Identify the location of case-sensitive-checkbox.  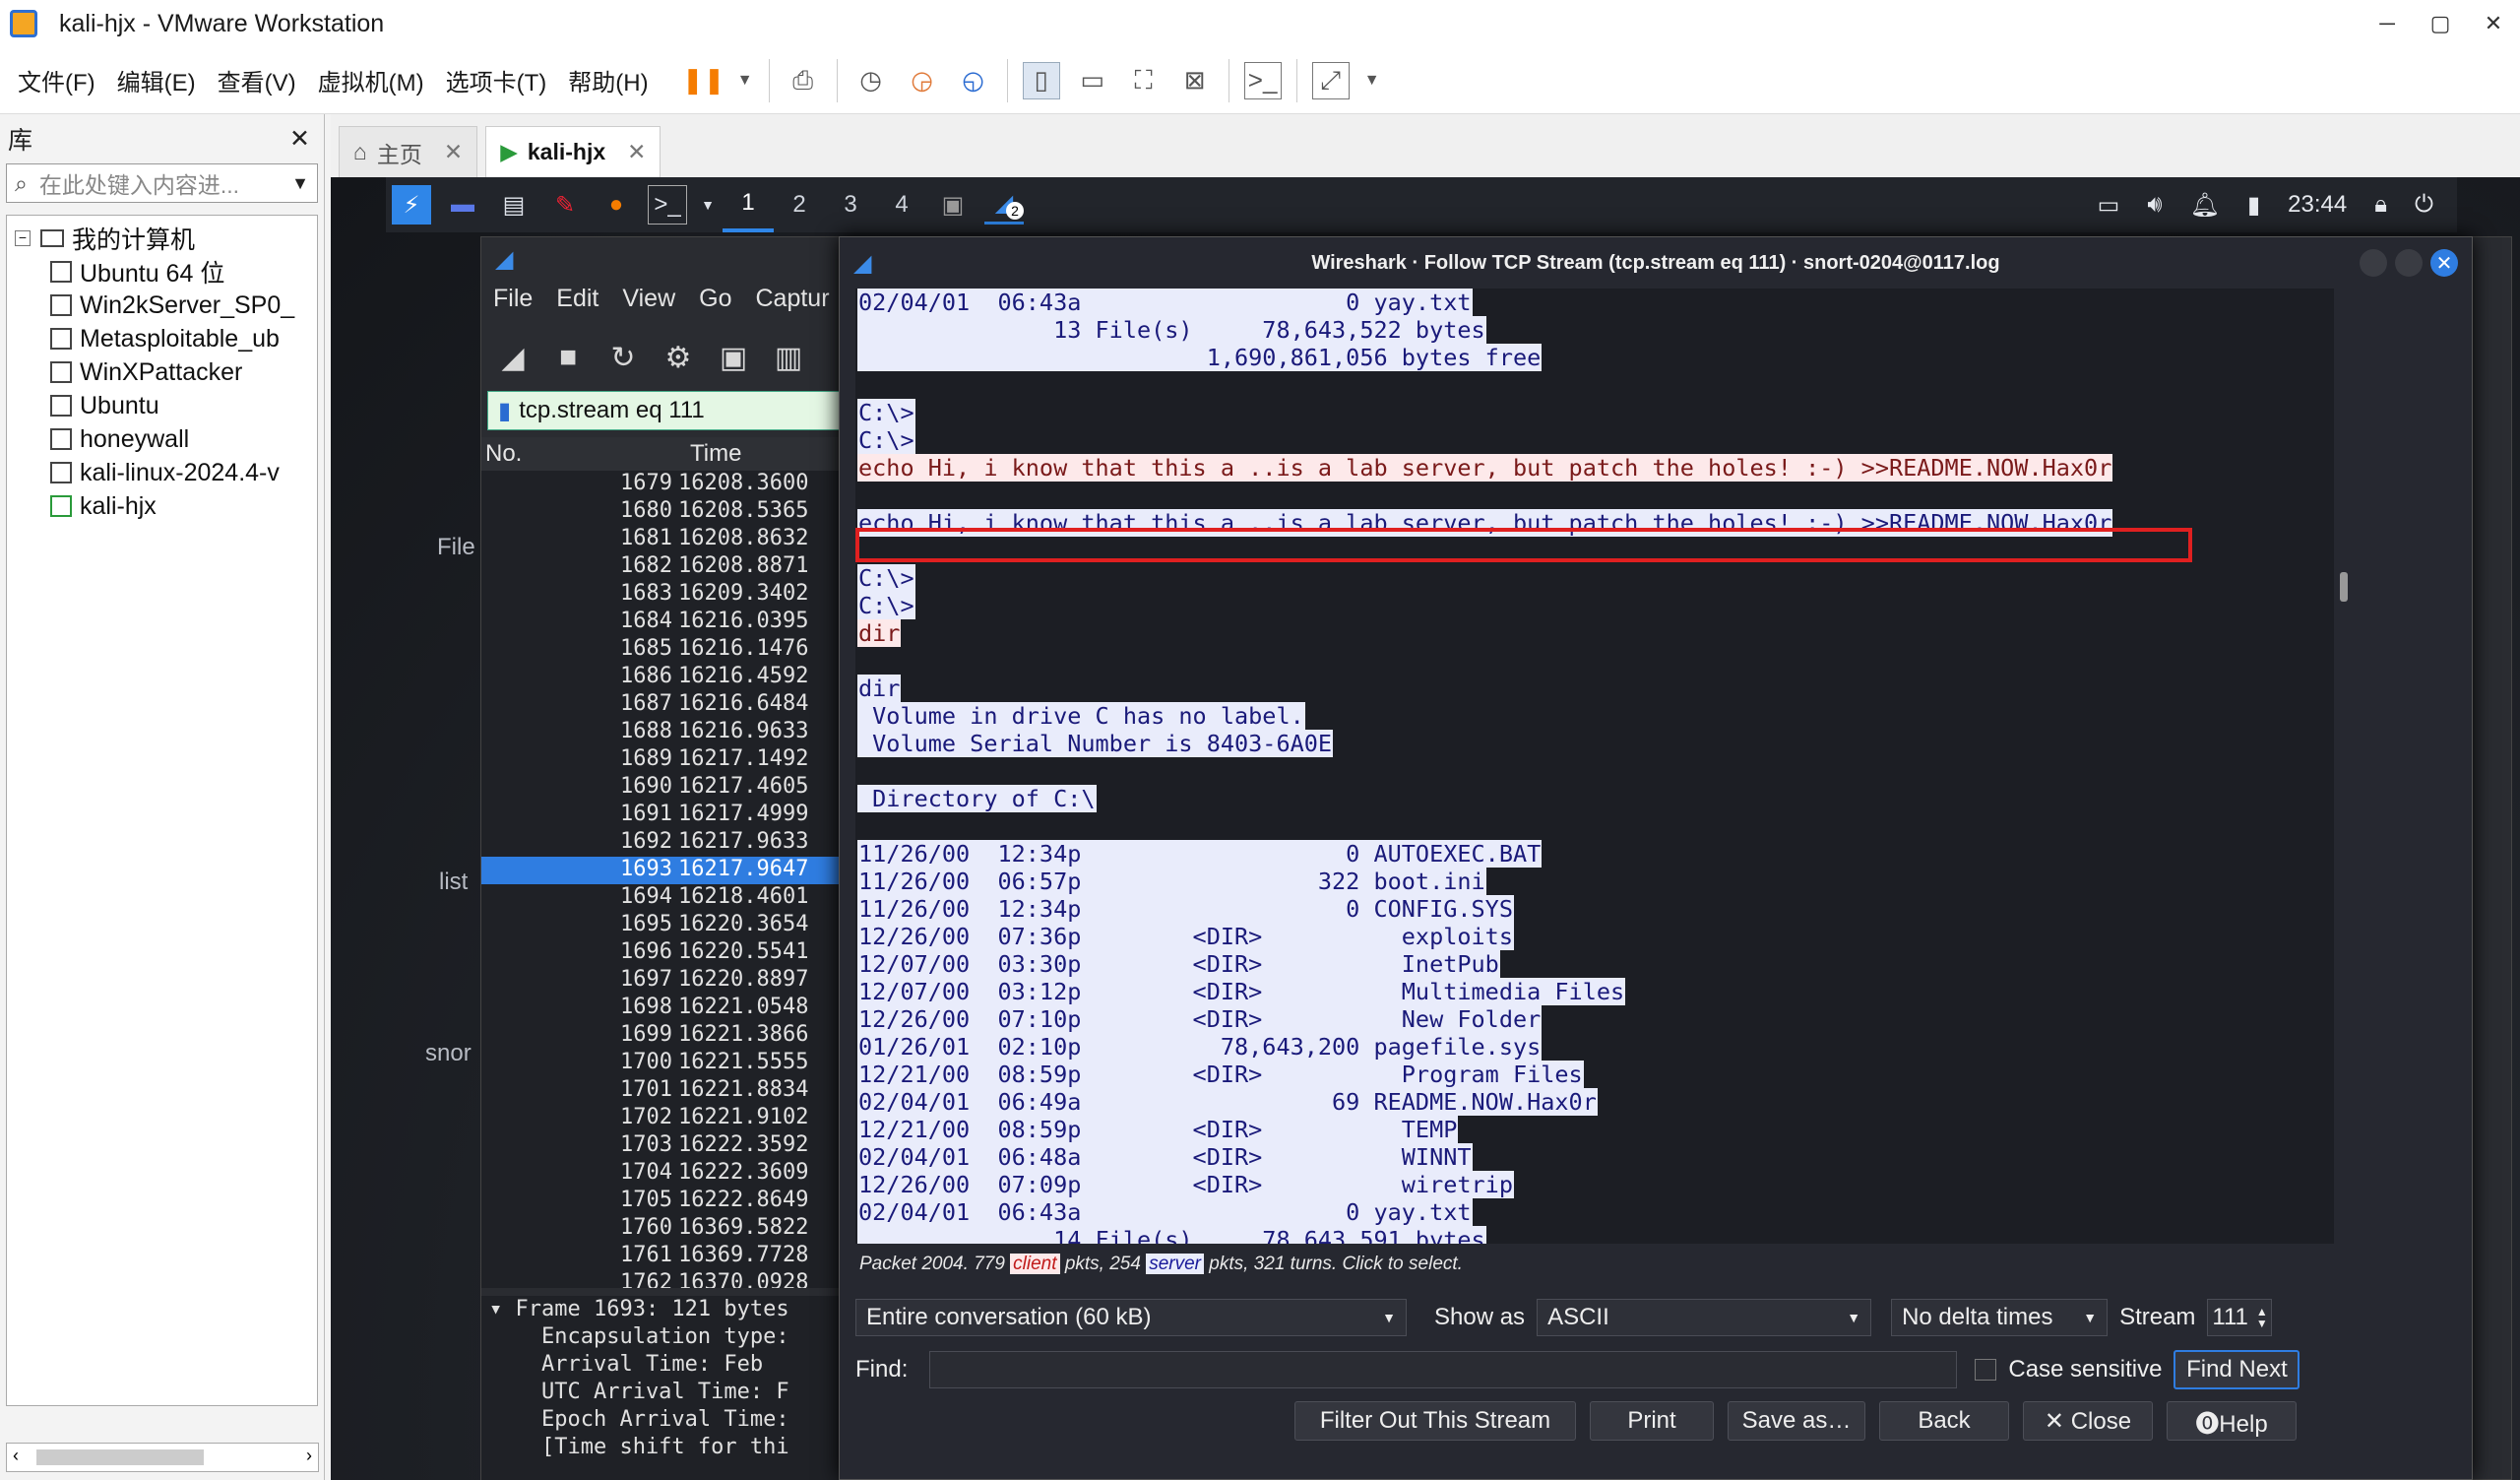
(1986, 1370).